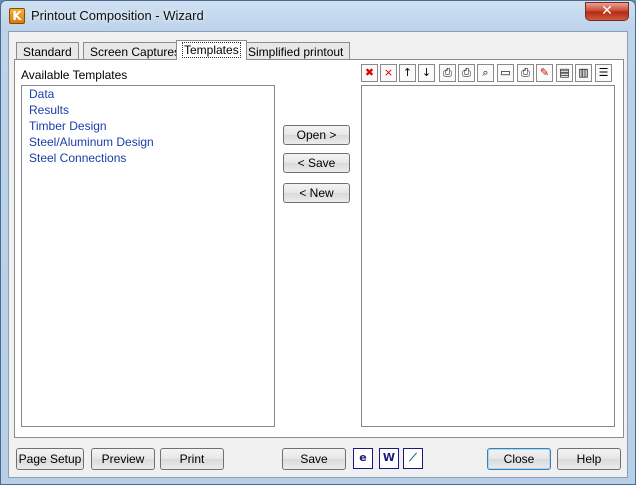  Describe the element at coordinates (544, 73) in the screenshot. I see `edit-icon: ✎` at that location.